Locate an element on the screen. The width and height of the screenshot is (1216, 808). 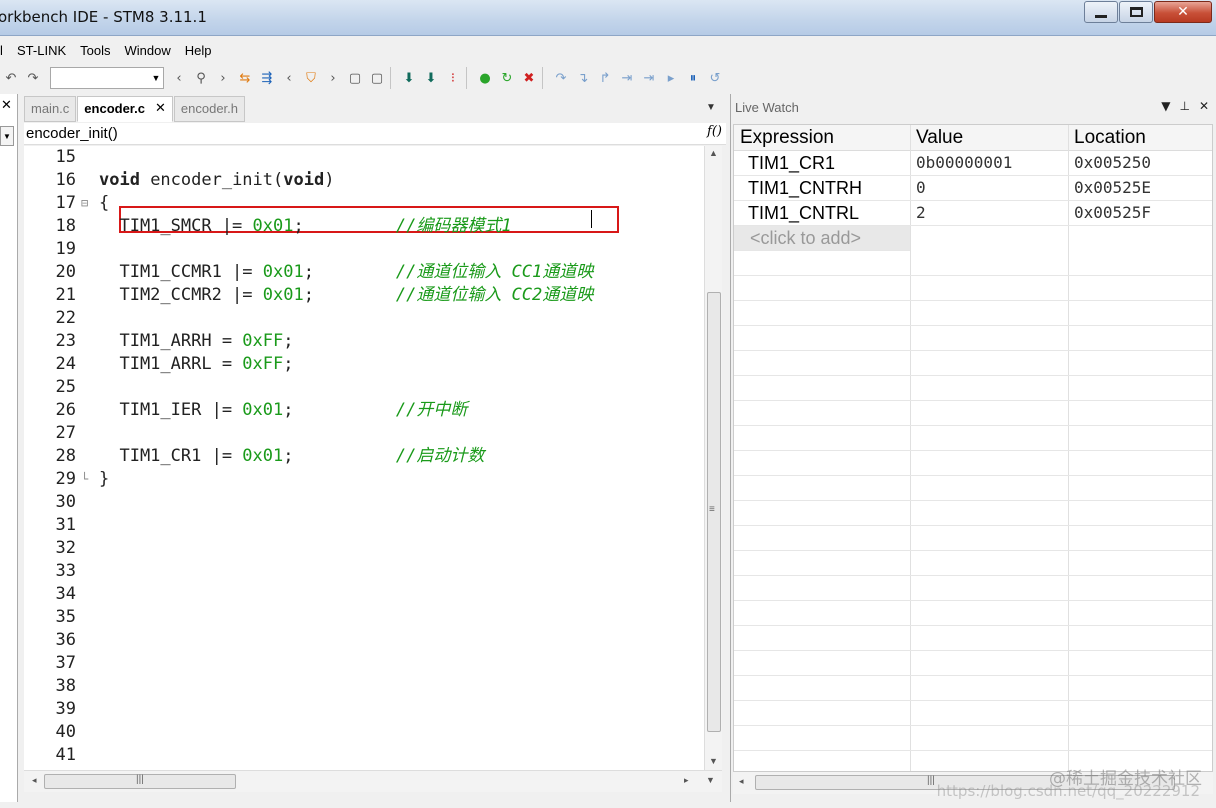
menu-item-edit-partial: l is located at coordinates (5, 50).